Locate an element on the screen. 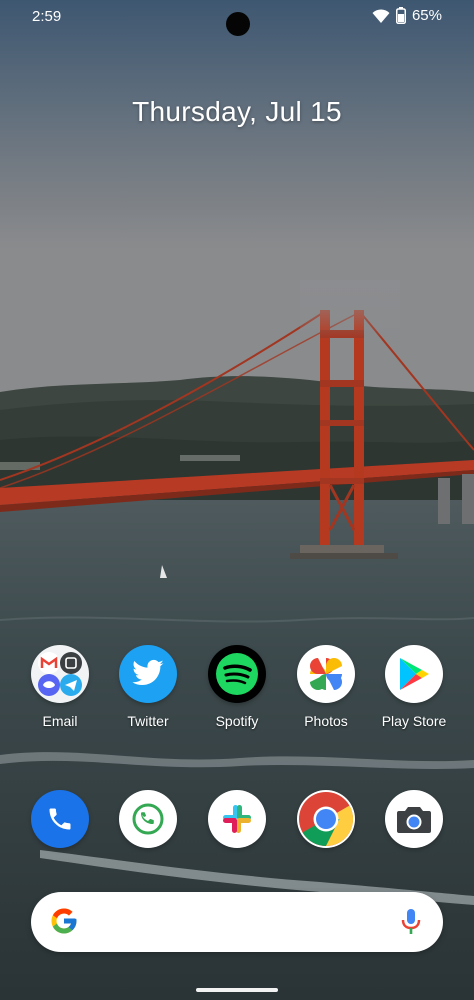 This screenshot has height=1000, width=474. app-photos: Photos is located at coordinates (326, 687).